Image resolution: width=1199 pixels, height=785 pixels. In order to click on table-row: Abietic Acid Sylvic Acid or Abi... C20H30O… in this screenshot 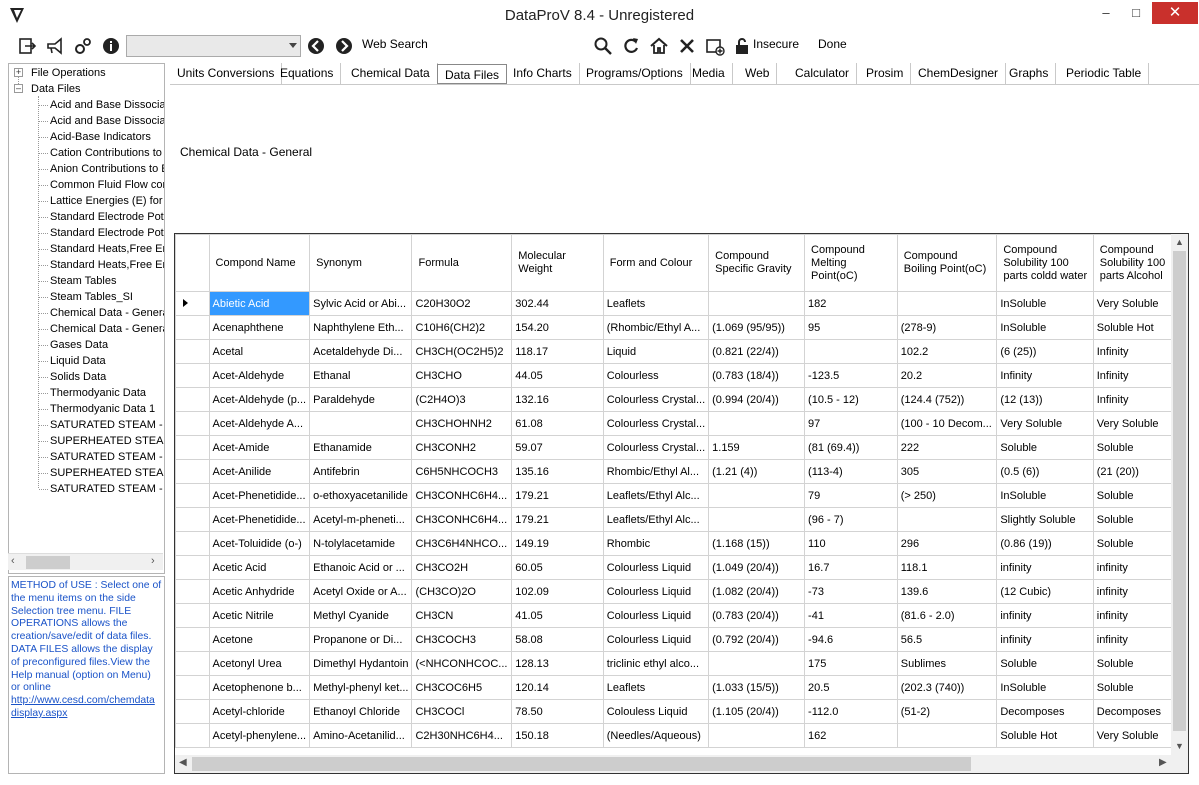, I will do `click(681, 303)`.